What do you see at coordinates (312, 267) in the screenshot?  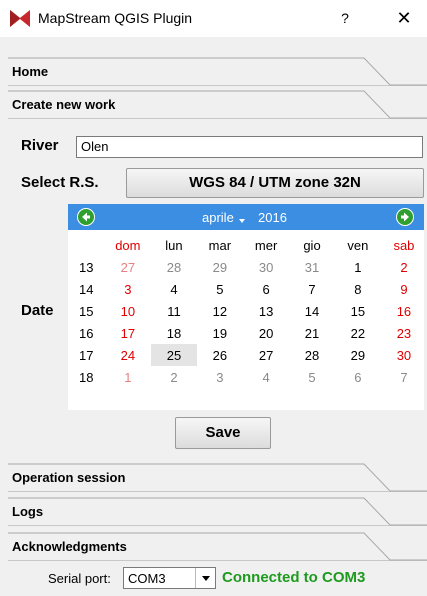 I see `calendar-day: 31` at bounding box center [312, 267].